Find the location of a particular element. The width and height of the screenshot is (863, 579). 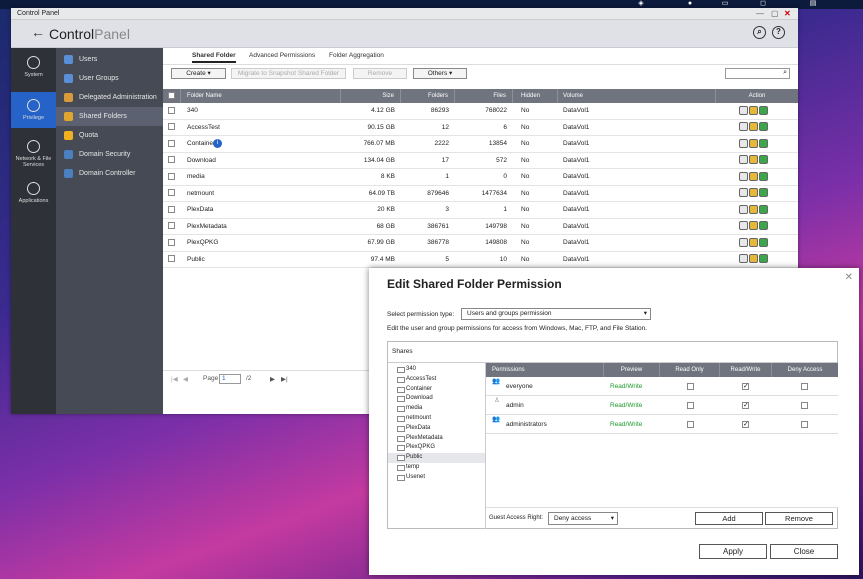

tree-item: AccessTest is located at coordinates (436, 380).